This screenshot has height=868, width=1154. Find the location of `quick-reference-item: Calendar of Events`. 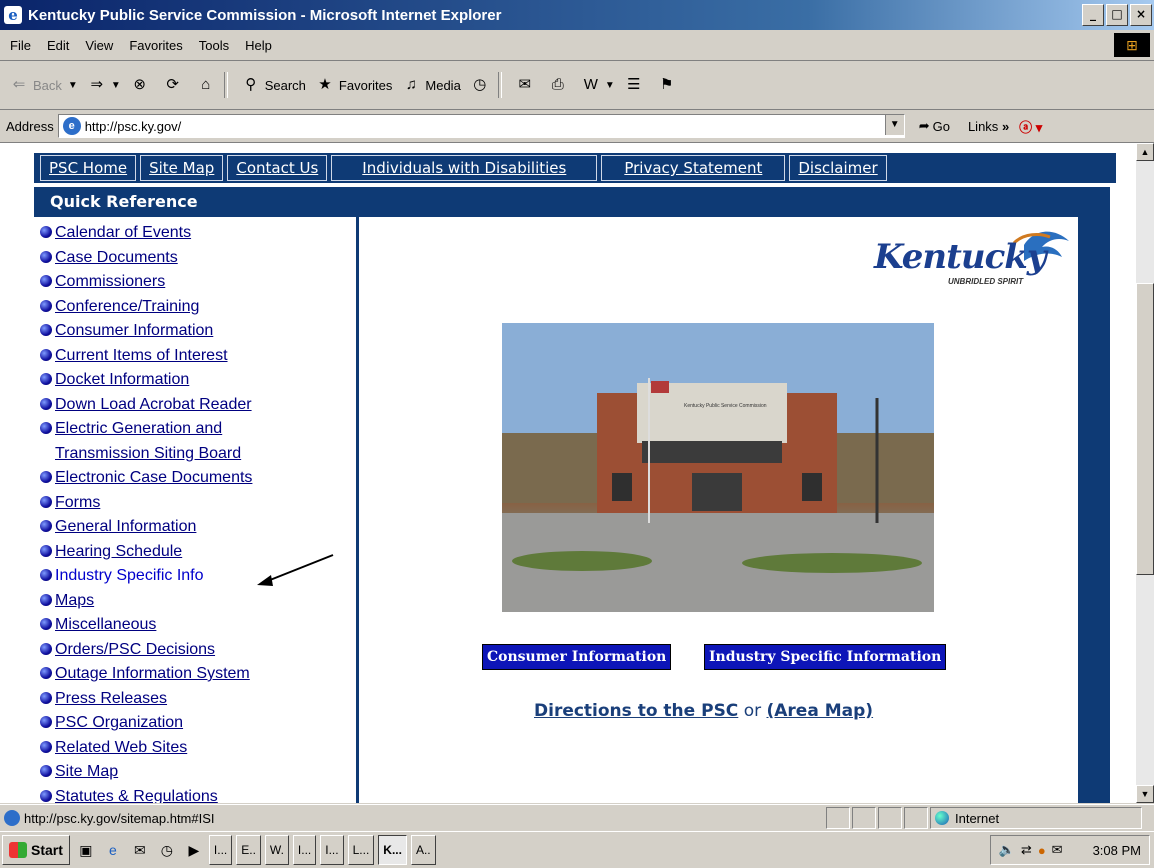

quick-reference-item: Calendar of Events is located at coordinates (198, 233).